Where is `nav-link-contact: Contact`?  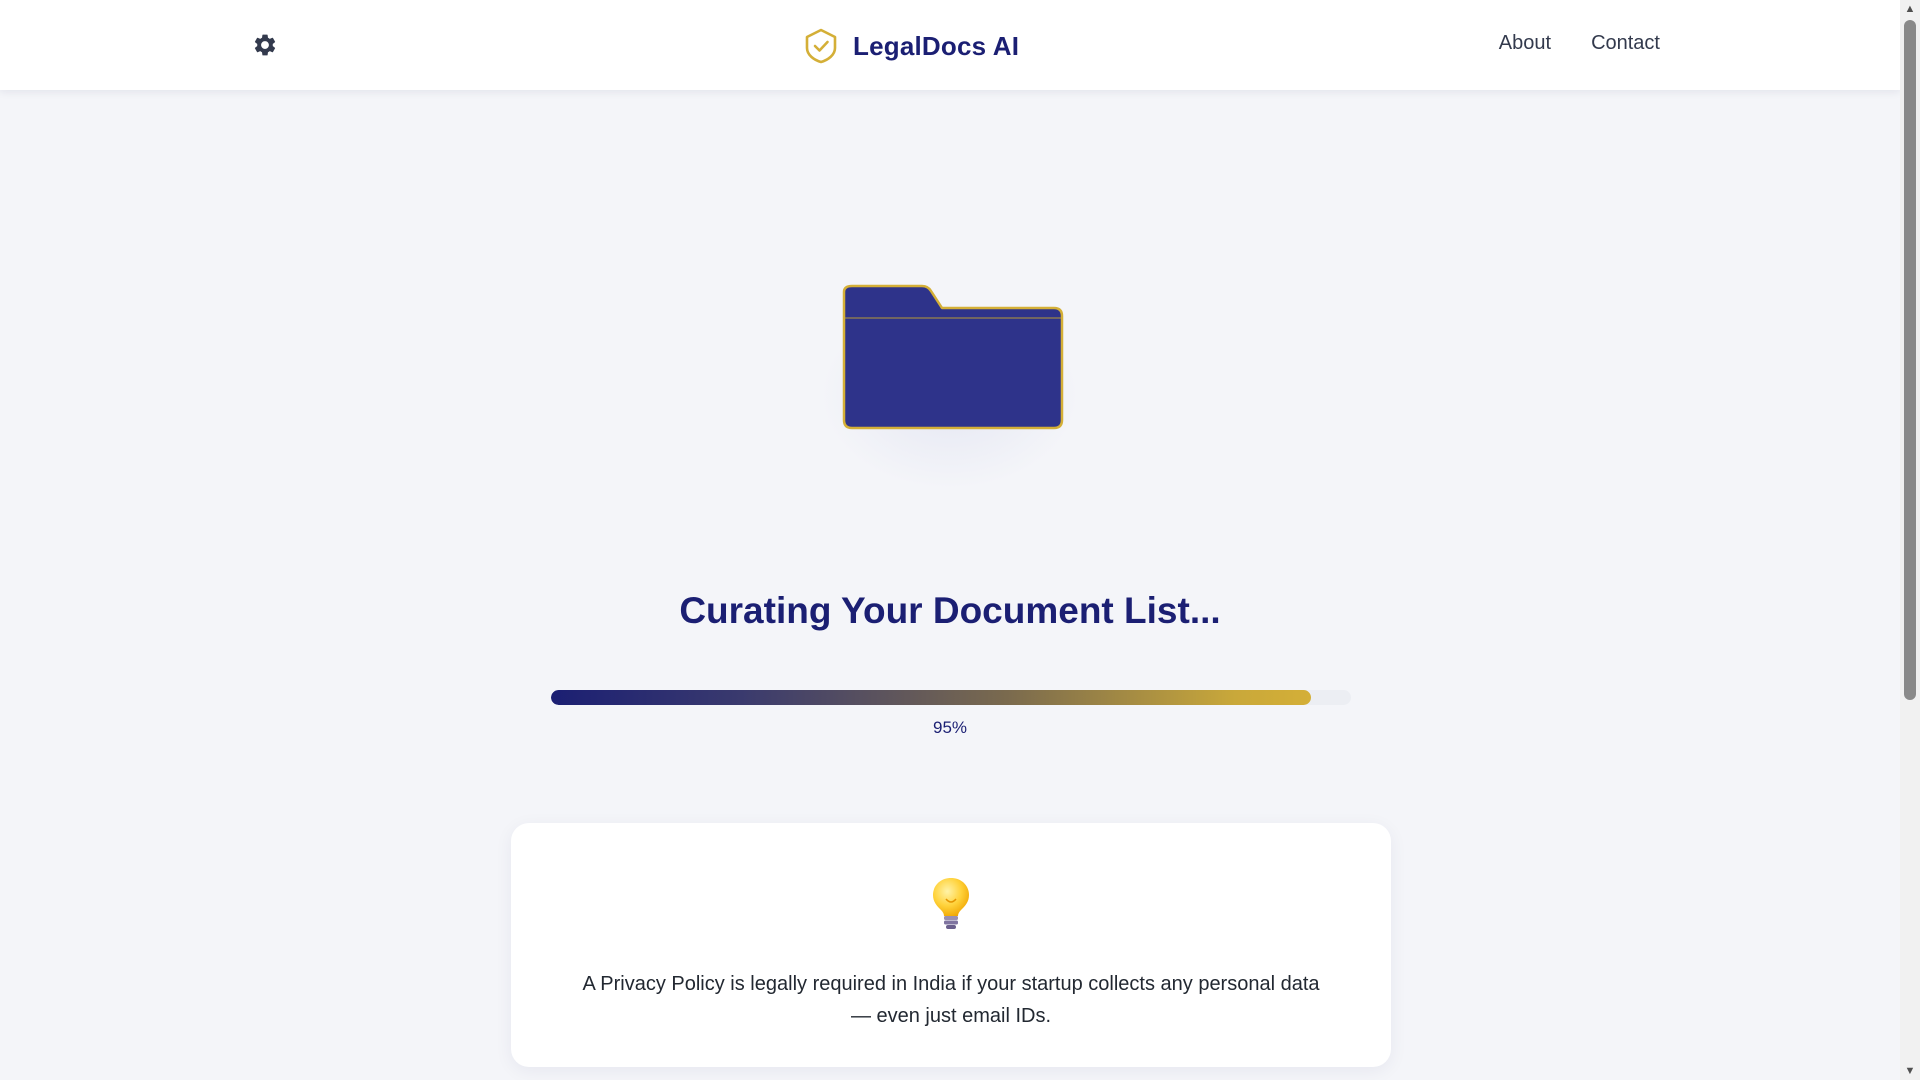
nav-link-contact: Contact is located at coordinates (1625, 43).